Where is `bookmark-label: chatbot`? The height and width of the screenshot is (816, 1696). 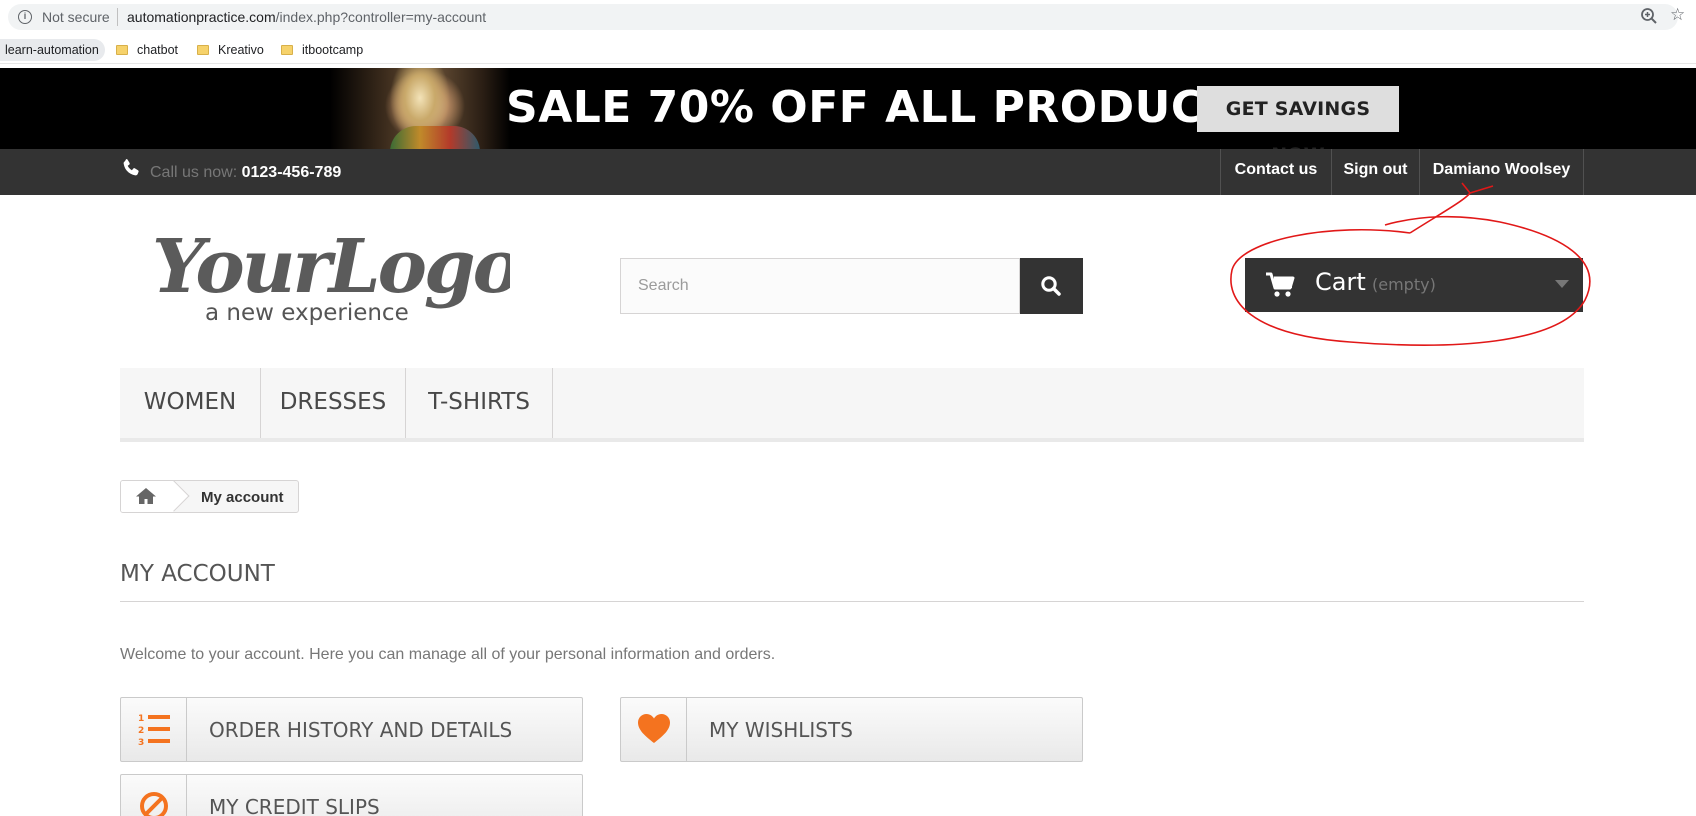 bookmark-label: chatbot is located at coordinates (158, 50).